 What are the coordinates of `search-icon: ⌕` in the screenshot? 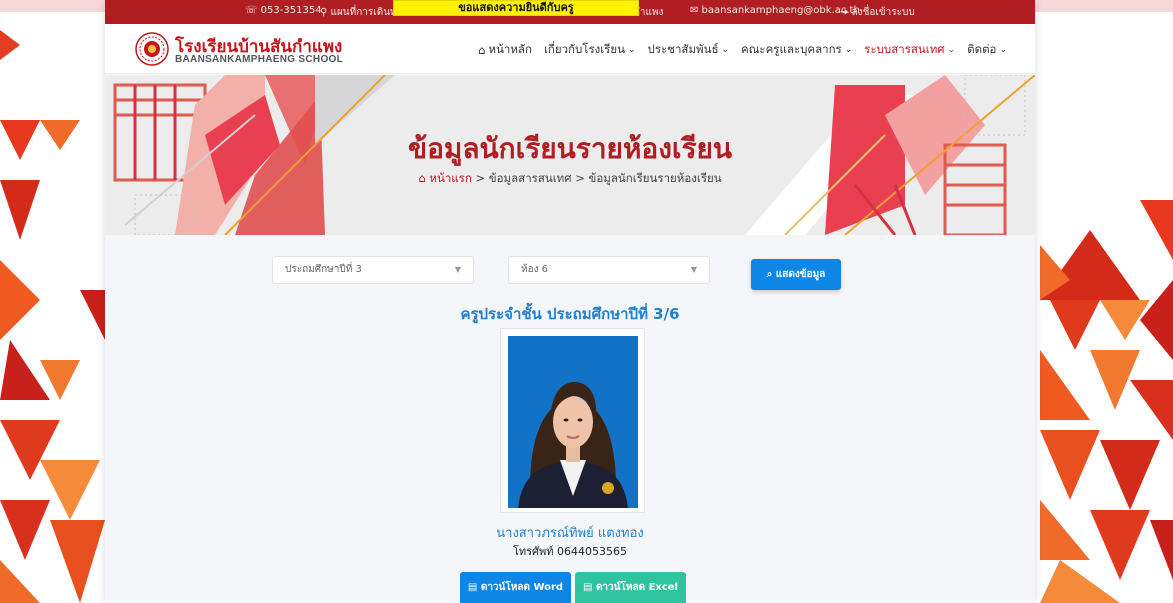 It's located at (769, 274).